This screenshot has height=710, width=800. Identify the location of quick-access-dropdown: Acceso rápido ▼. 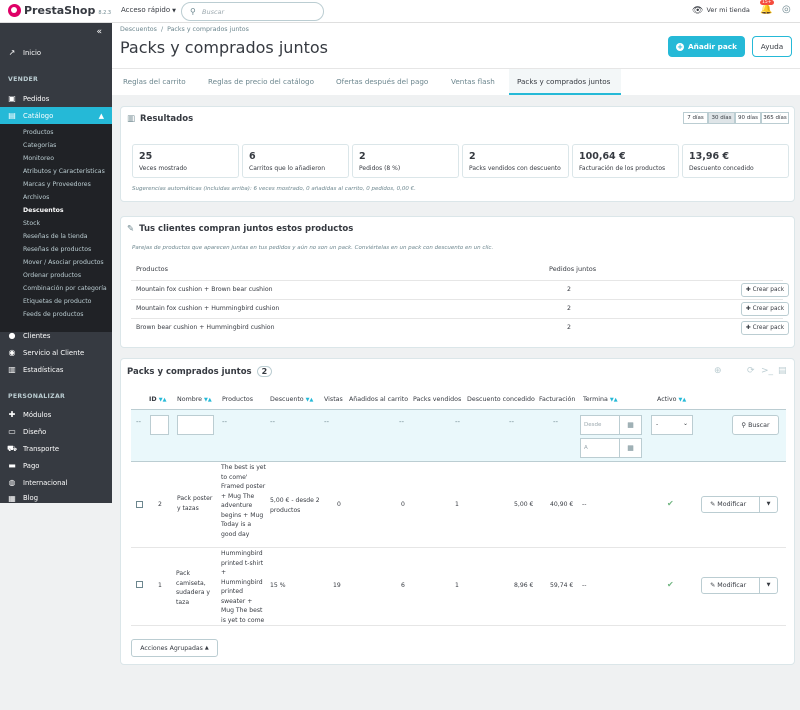
(148, 10).